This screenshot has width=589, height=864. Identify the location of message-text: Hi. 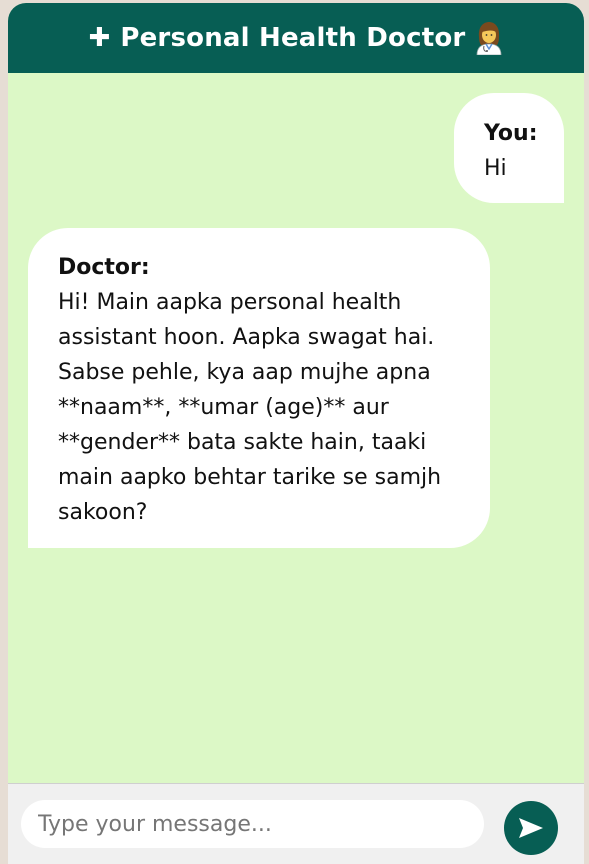
(495, 168).